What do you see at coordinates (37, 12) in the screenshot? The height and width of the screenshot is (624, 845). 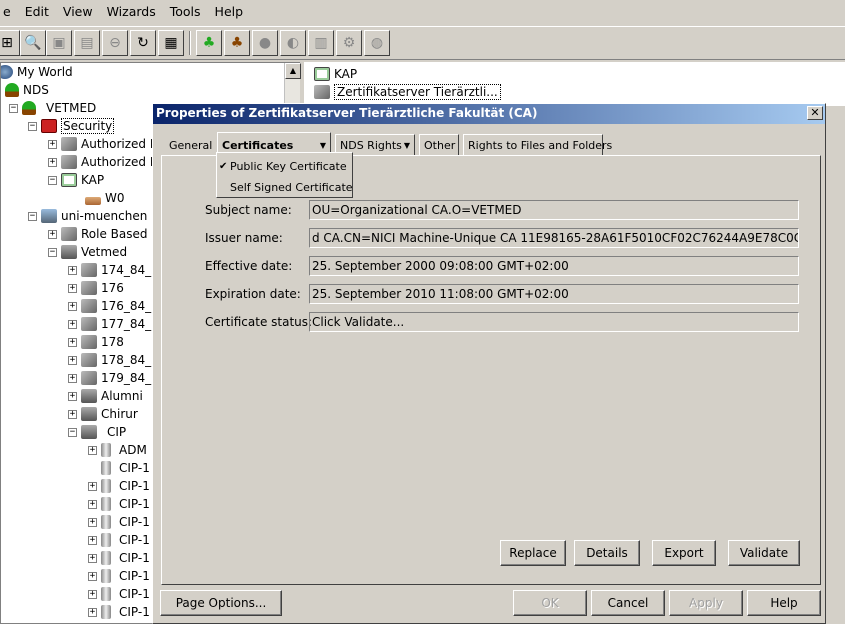 I see `menu-edit: Edit` at bounding box center [37, 12].